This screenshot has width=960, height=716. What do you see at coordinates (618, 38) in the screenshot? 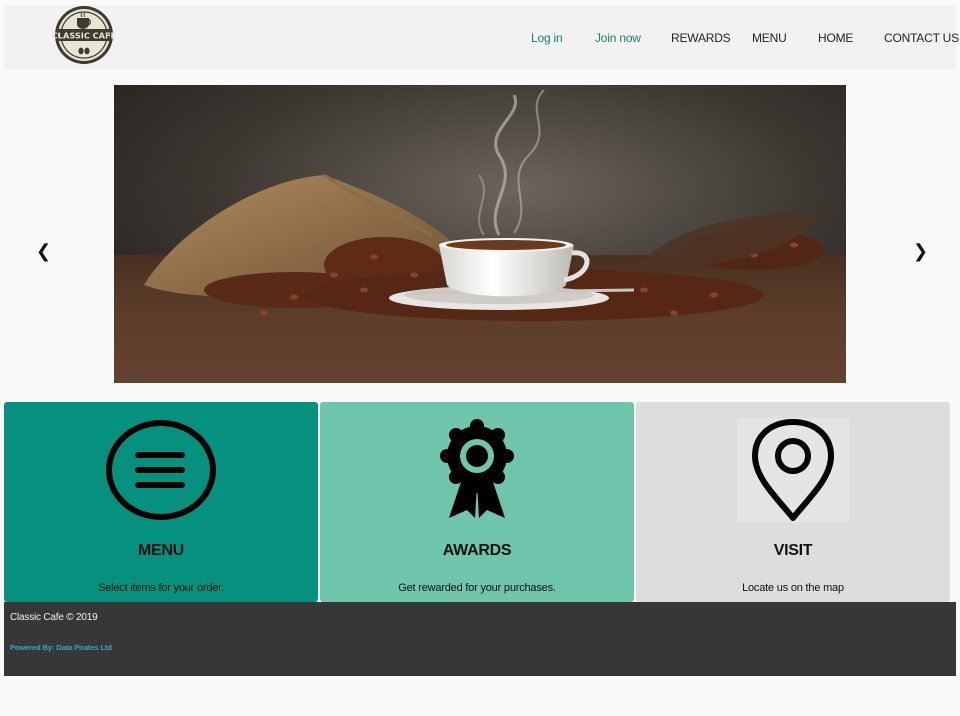
I see `nav-join-link: Join now` at bounding box center [618, 38].